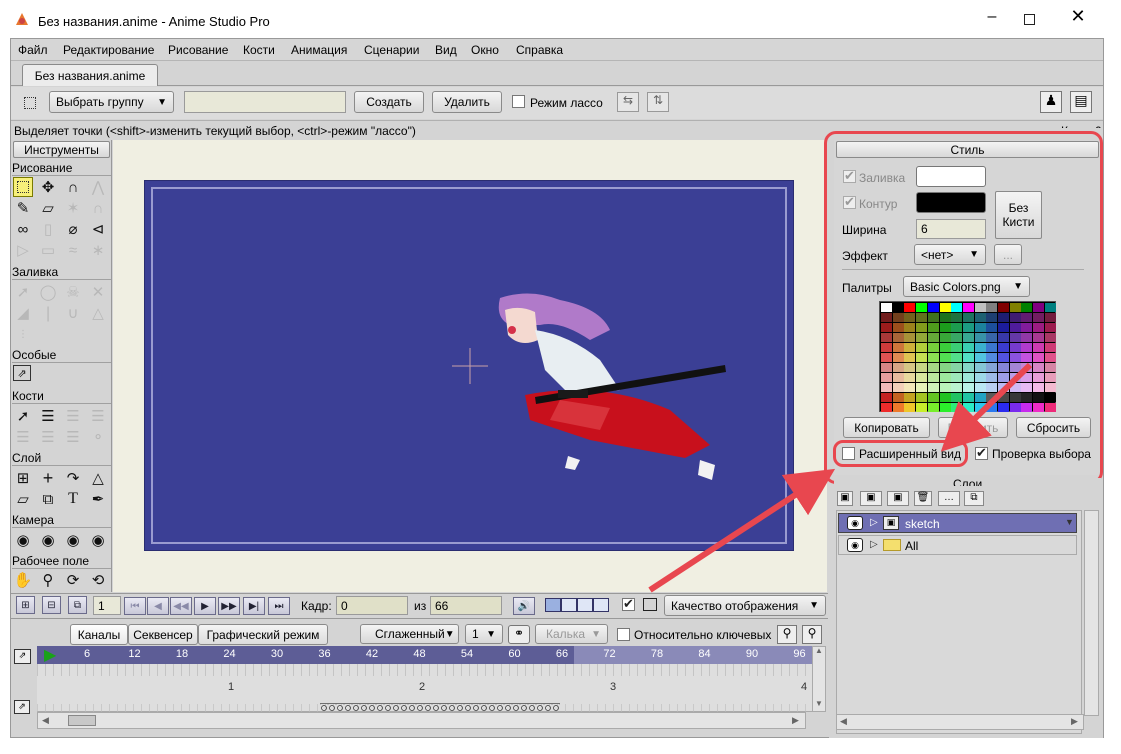 Image resolution: width=1121 pixels, height=754 pixels. I want to click on menu-animation: Анимация, so click(319, 50).